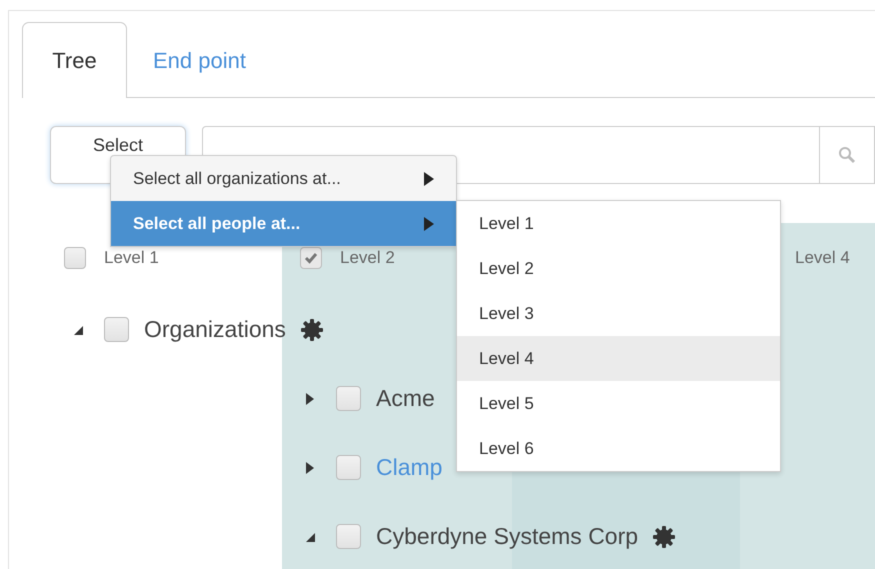 This screenshot has width=875, height=569. Describe the element at coordinates (367, 258) in the screenshot. I see `level-label: Level 2` at that location.